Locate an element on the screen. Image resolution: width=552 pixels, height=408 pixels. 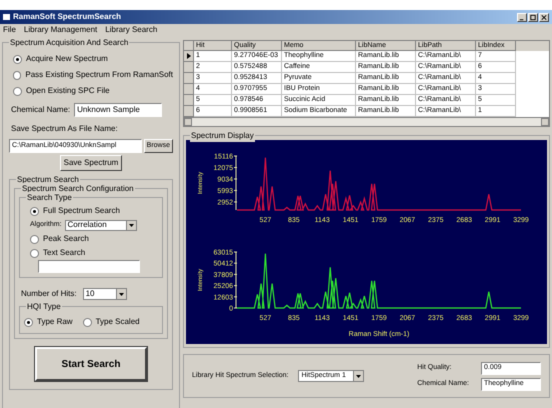
row-selector is located at coordinates (189, 56).